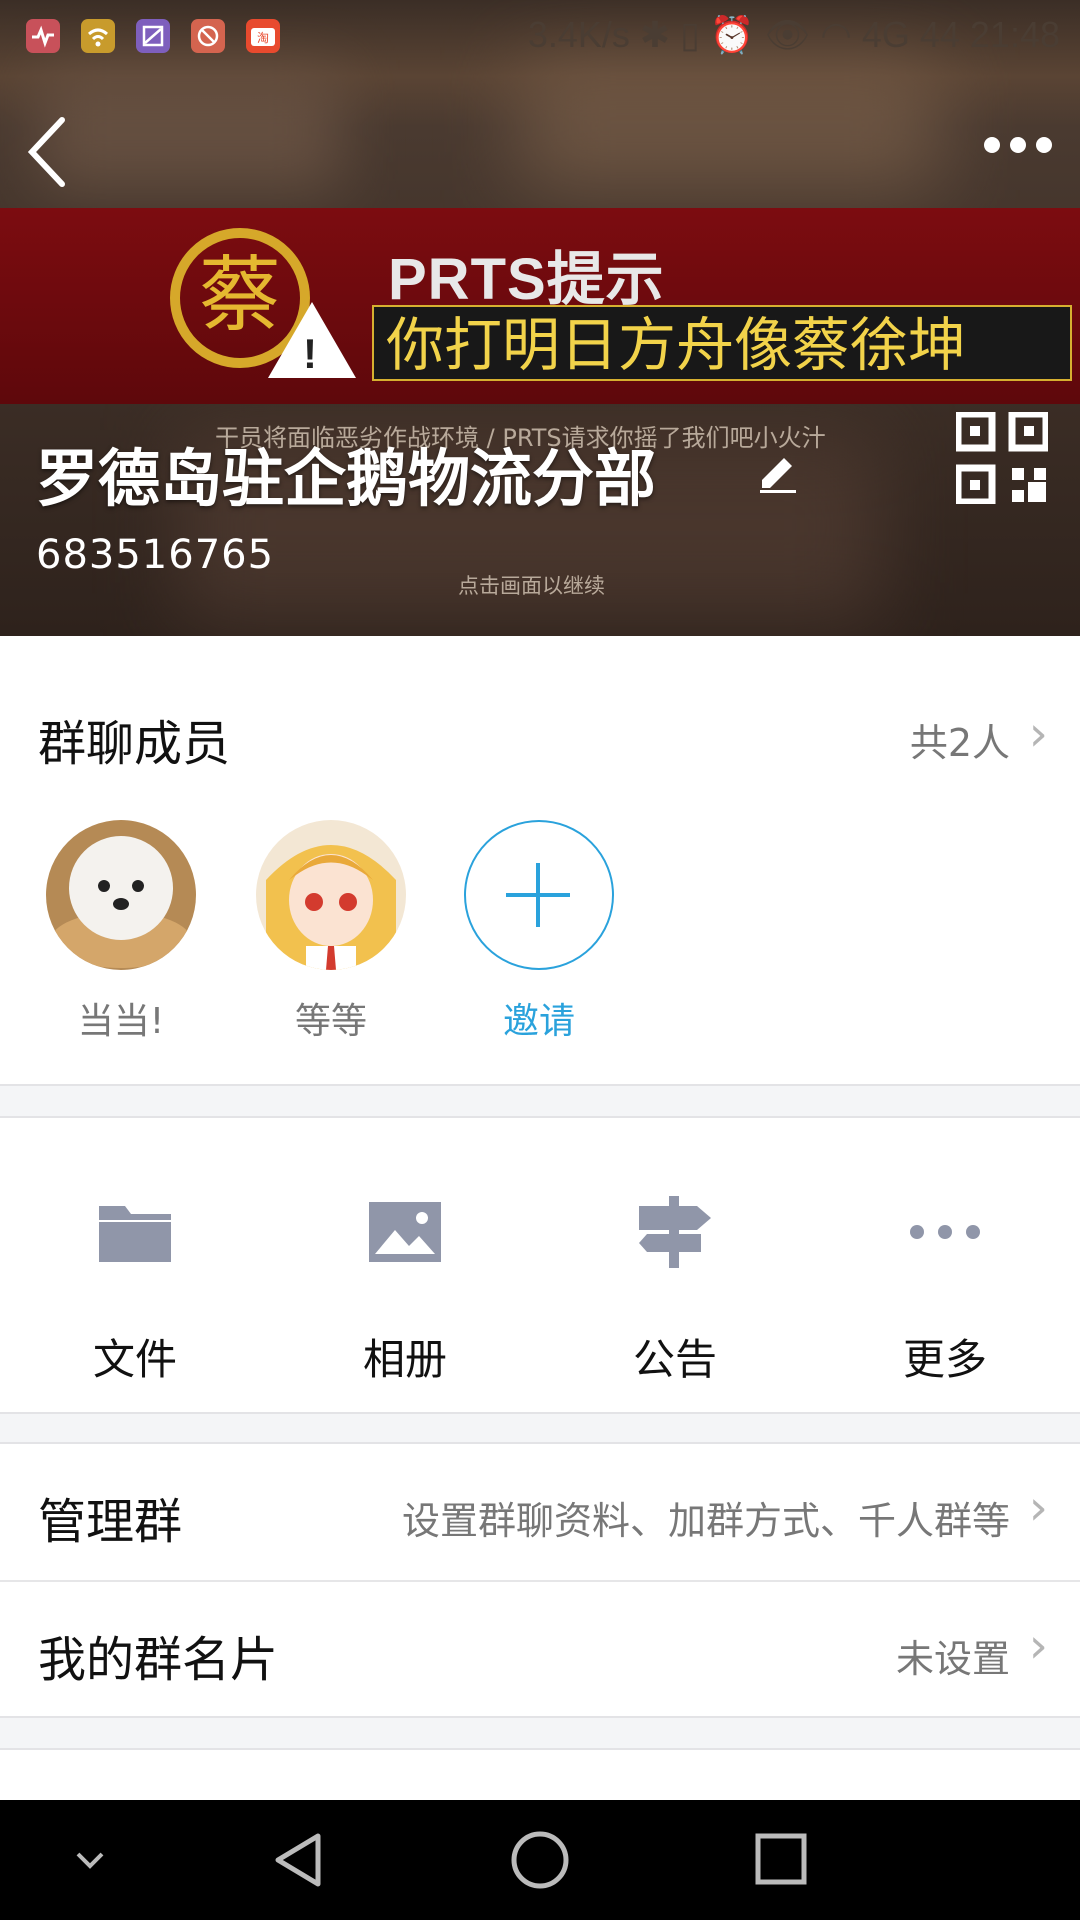 The image size is (1080, 1924). I want to click on group-id: 683516765, so click(155, 555).